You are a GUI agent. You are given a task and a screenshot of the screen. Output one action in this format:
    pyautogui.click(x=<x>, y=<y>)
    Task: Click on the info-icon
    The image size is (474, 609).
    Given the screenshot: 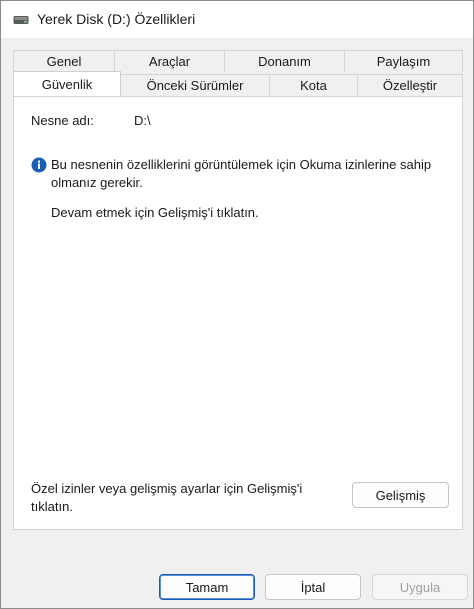 What is the action you would take?
    pyautogui.click(x=39, y=165)
    